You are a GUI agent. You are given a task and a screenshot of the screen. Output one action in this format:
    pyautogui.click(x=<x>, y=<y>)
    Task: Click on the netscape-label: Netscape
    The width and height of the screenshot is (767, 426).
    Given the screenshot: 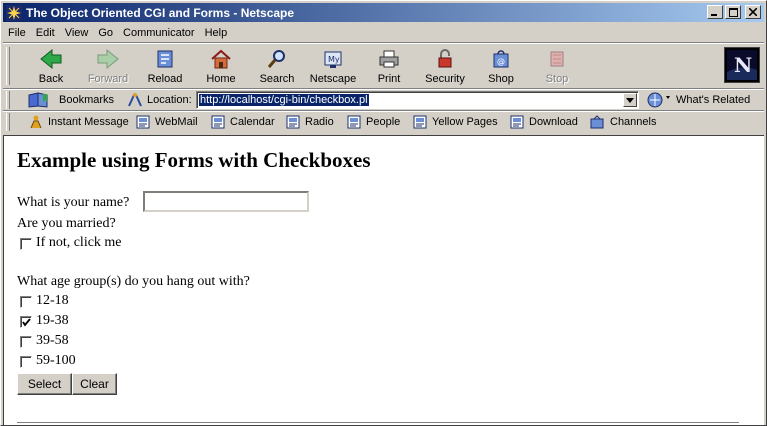 What is the action you would take?
    pyautogui.click(x=333, y=79)
    